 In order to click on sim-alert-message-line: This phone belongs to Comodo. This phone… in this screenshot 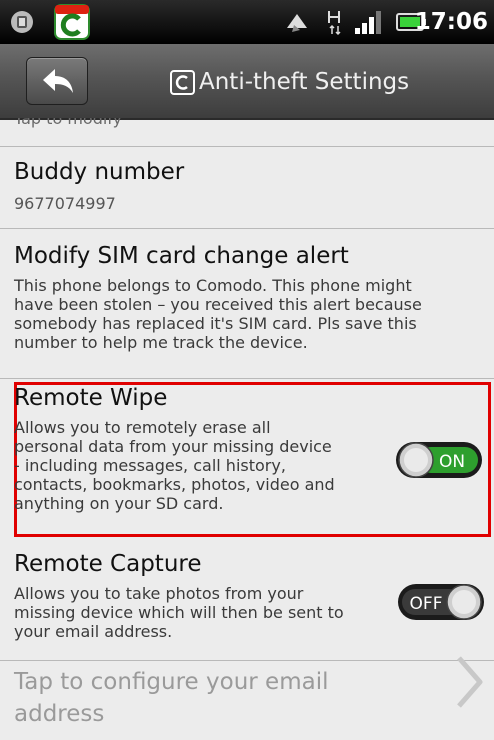, I will do `click(213, 285)`.